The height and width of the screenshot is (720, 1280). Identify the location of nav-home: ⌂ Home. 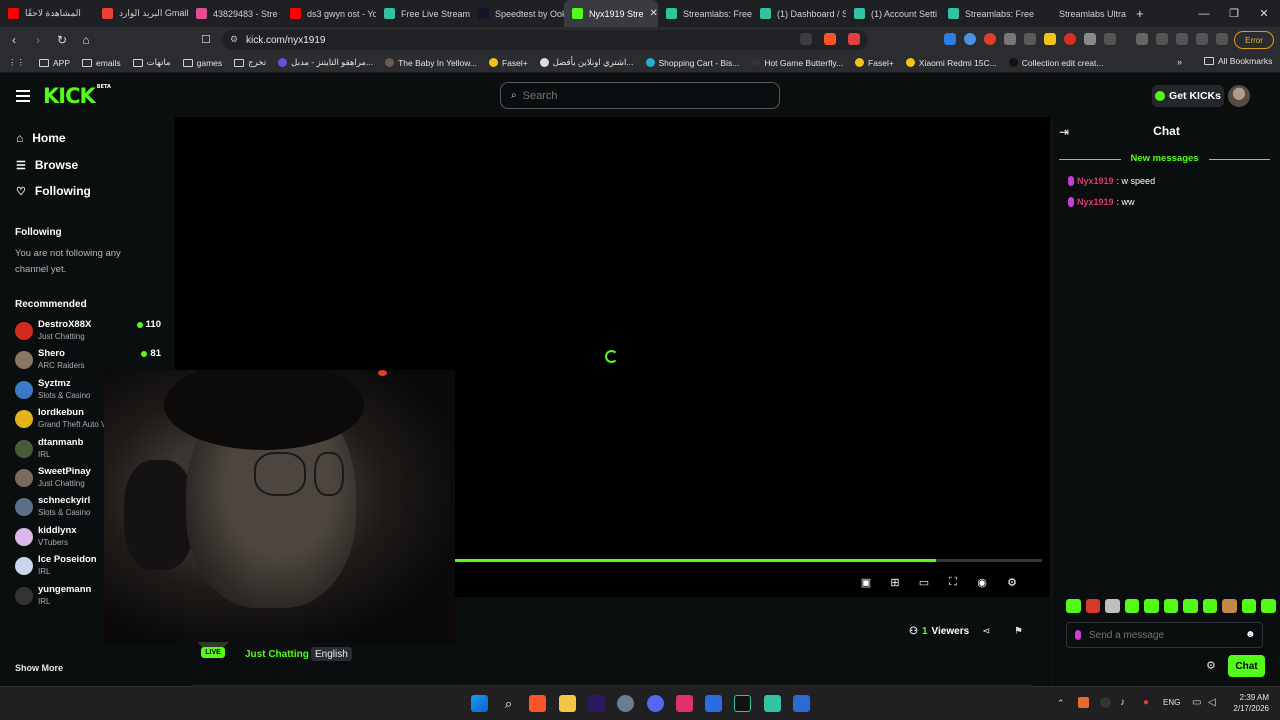
(41, 138).